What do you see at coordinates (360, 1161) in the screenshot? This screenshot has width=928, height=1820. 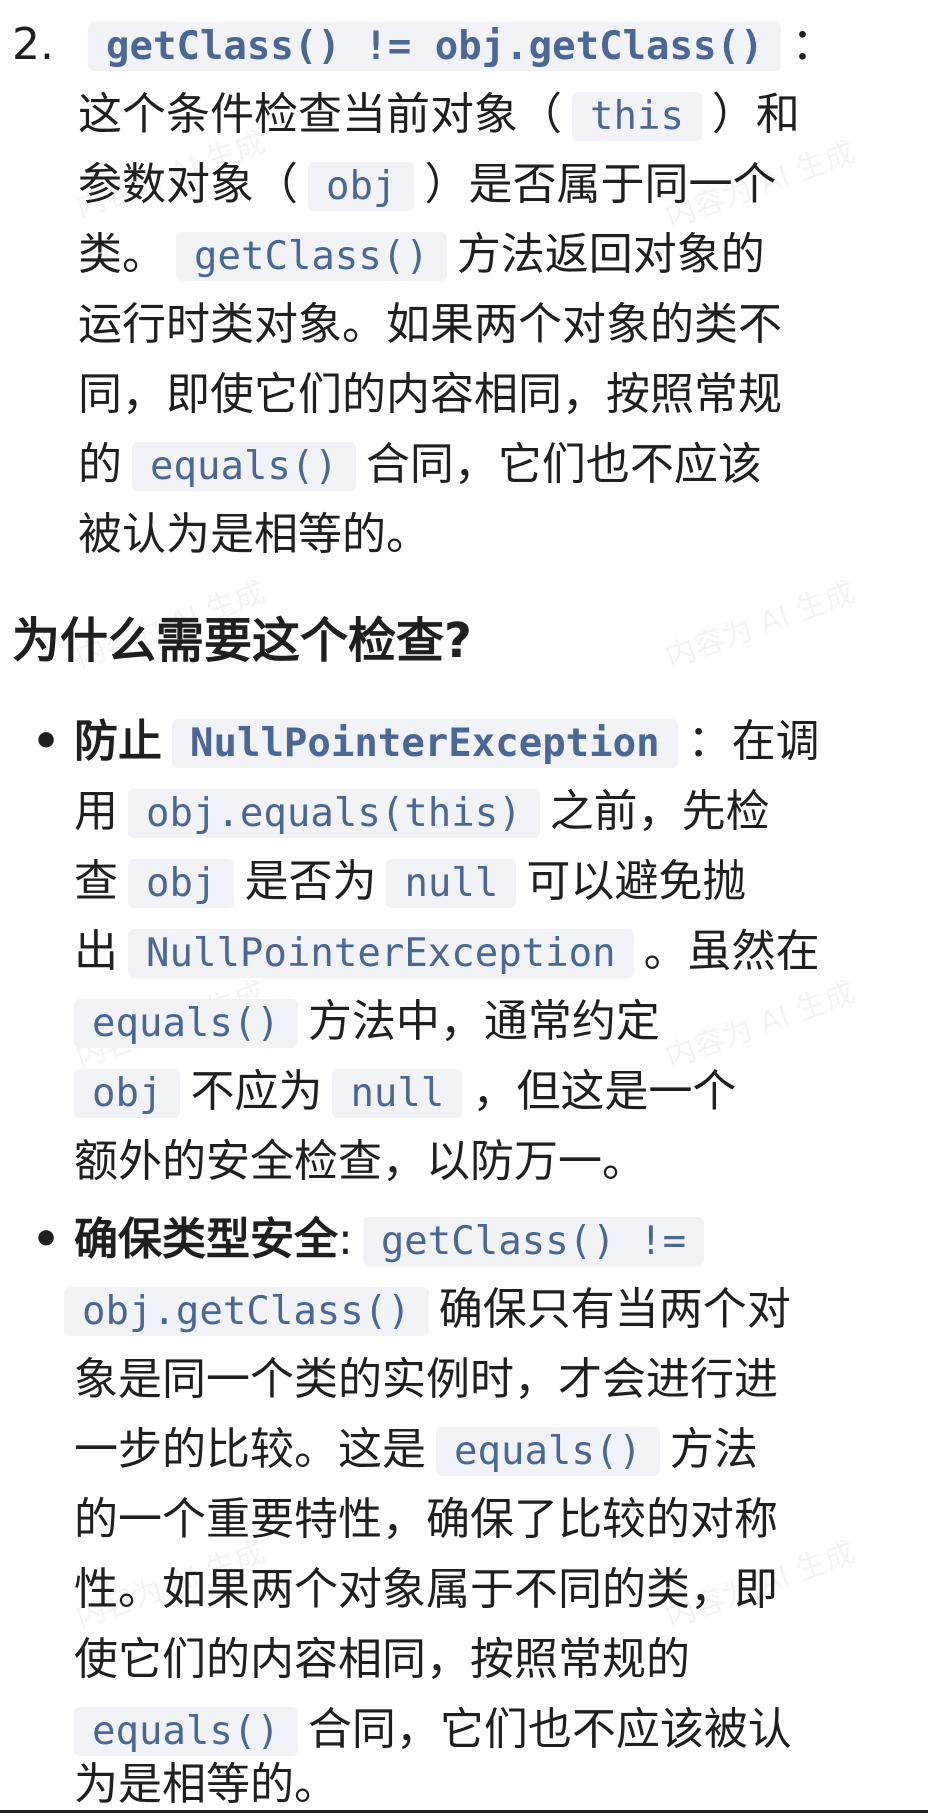 I see `bullet-line: 额外的安全检查，以防万一。` at bounding box center [360, 1161].